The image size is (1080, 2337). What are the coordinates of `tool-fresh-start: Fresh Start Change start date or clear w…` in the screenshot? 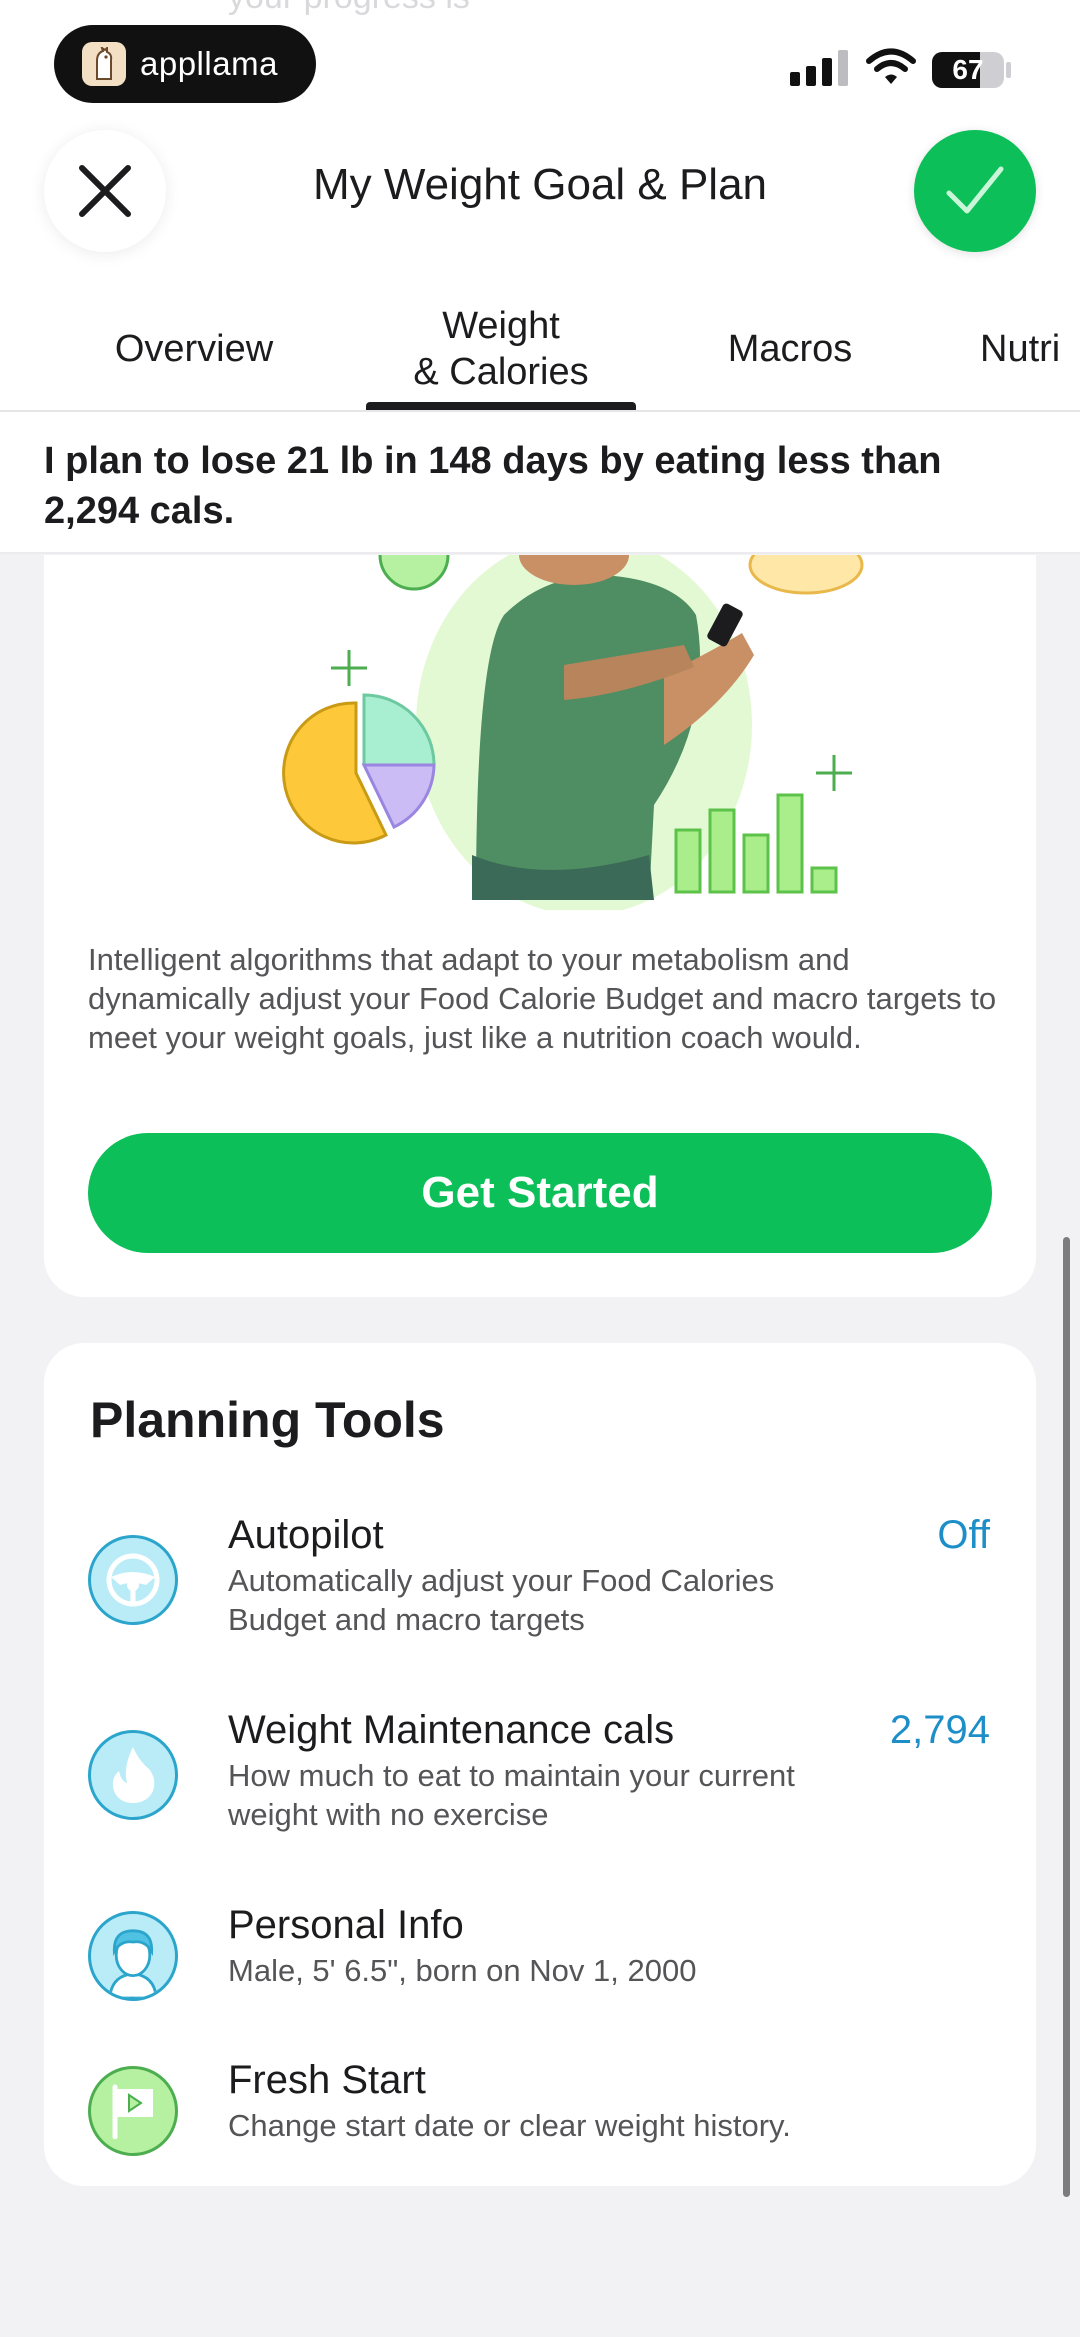 It's located at (540, 2108).